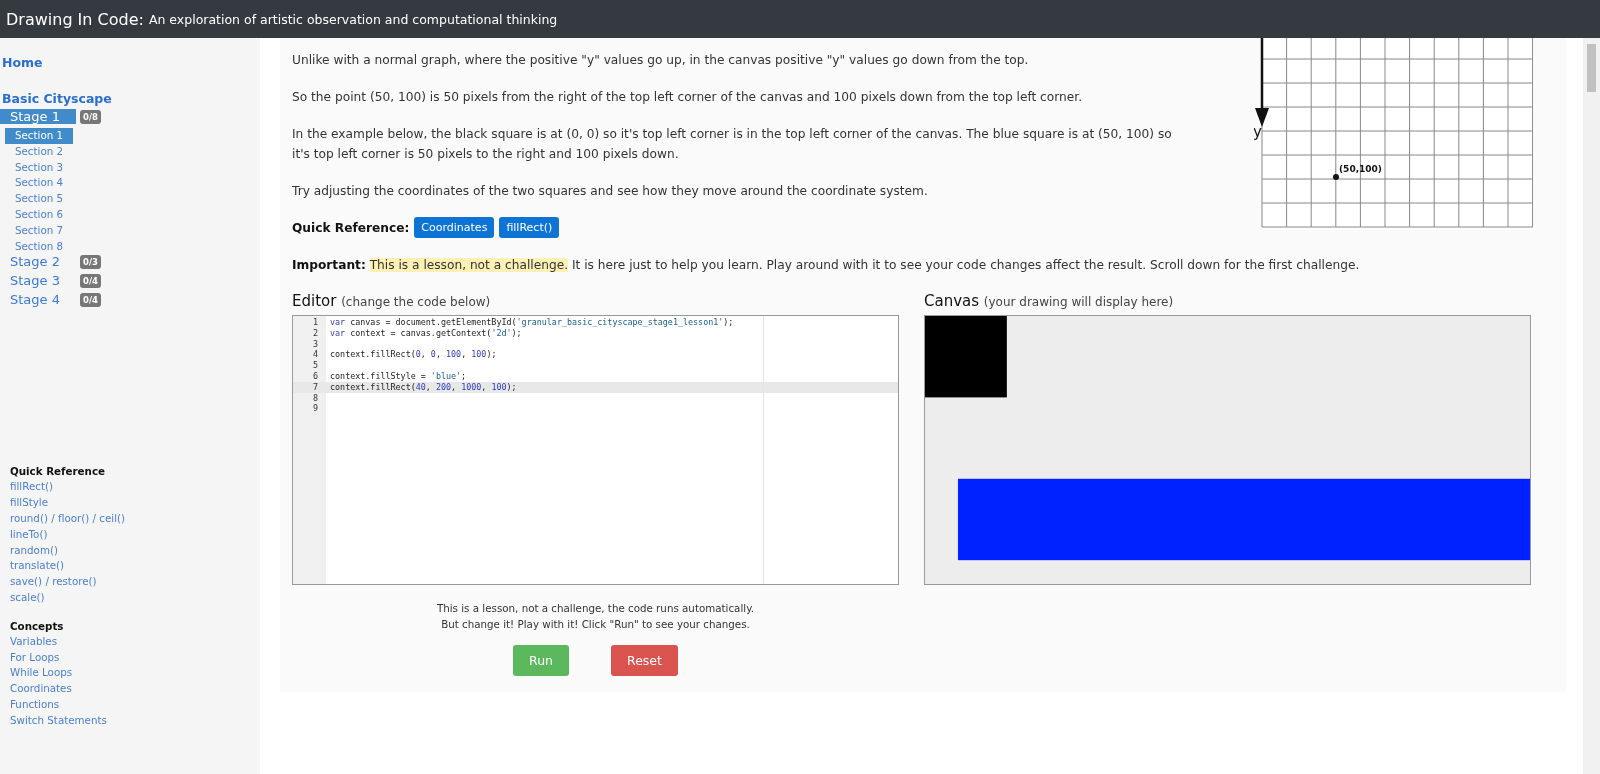 This screenshot has height=774, width=1600. I want to click on reference-link: lineTo(), so click(135, 534).